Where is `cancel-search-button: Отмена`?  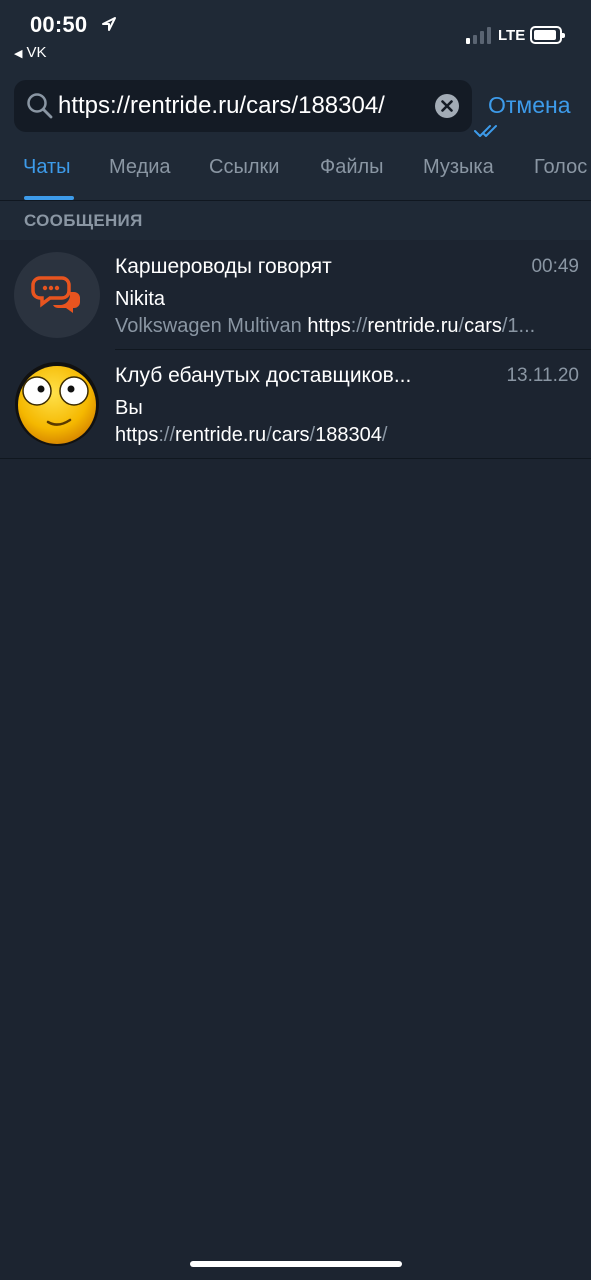
cancel-search-button: Отмена is located at coordinates (529, 105).